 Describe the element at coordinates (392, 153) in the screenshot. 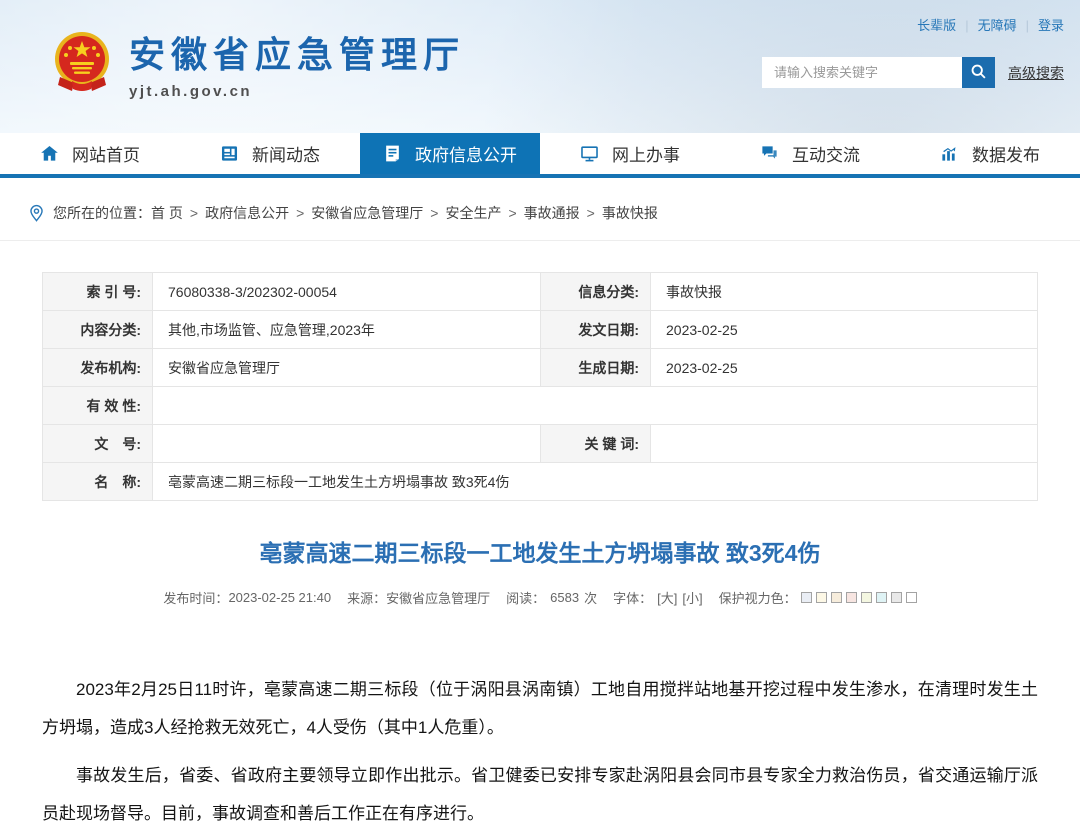

I see `document-icon` at that location.